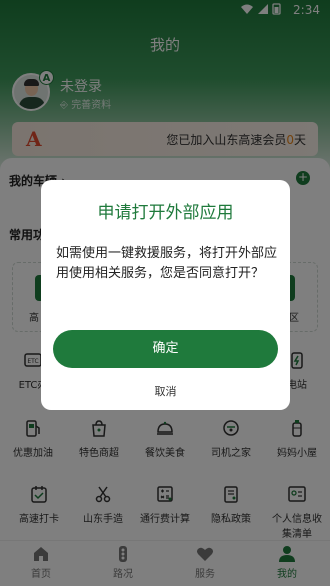 Image resolution: width=330 pixels, height=586 pixels. Describe the element at coordinates (165, 391) in the screenshot. I see `cancel-button: 取消` at that location.